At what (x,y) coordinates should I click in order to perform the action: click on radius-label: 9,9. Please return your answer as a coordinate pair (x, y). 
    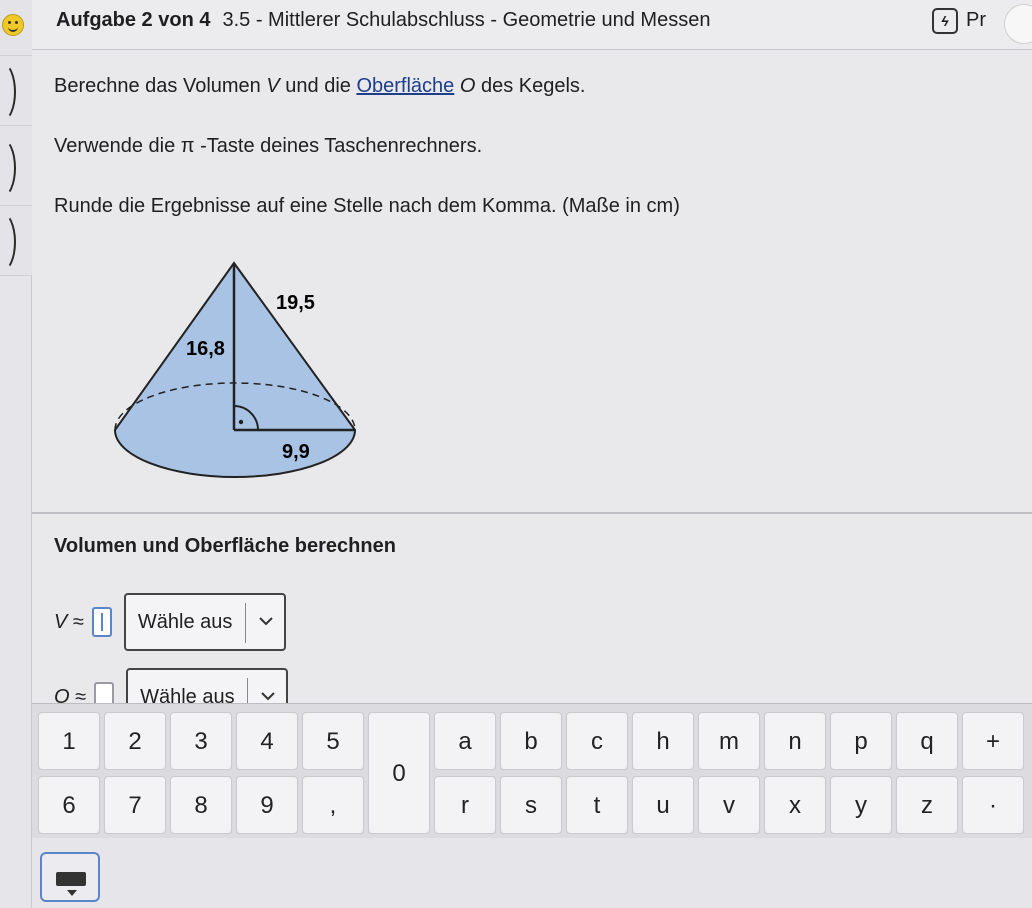
    Looking at the image, I should click on (296, 452).